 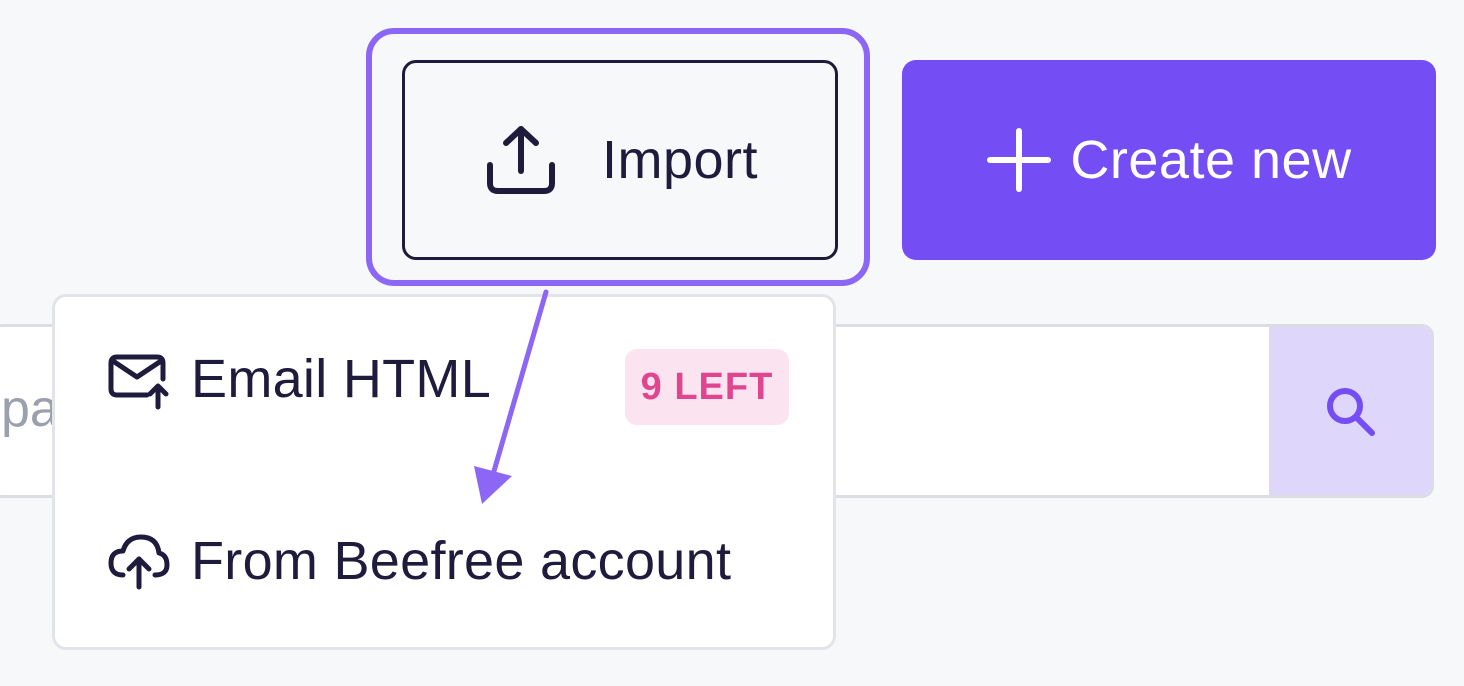 I want to click on menu-item-email-html-label: Email HTML, so click(x=341, y=379).